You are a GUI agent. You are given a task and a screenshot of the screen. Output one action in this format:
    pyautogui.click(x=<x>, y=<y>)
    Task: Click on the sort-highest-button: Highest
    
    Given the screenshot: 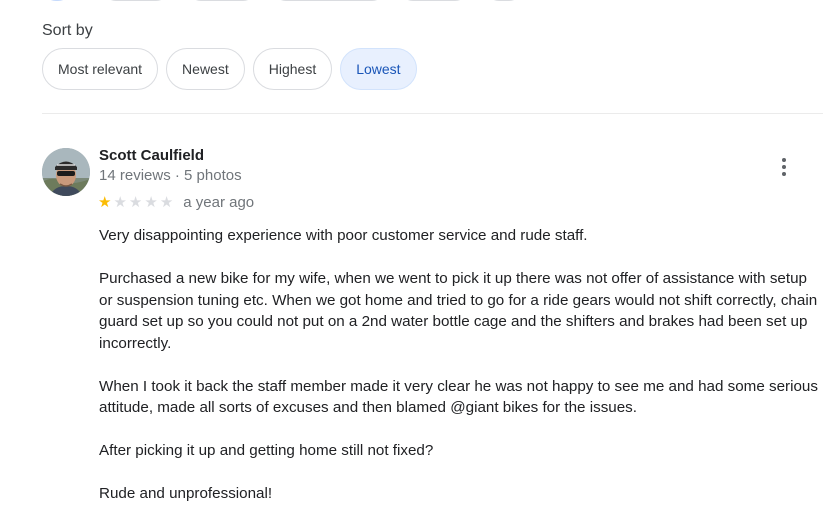 What is the action you would take?
    pyautogui.click(x=292, y=69)
    